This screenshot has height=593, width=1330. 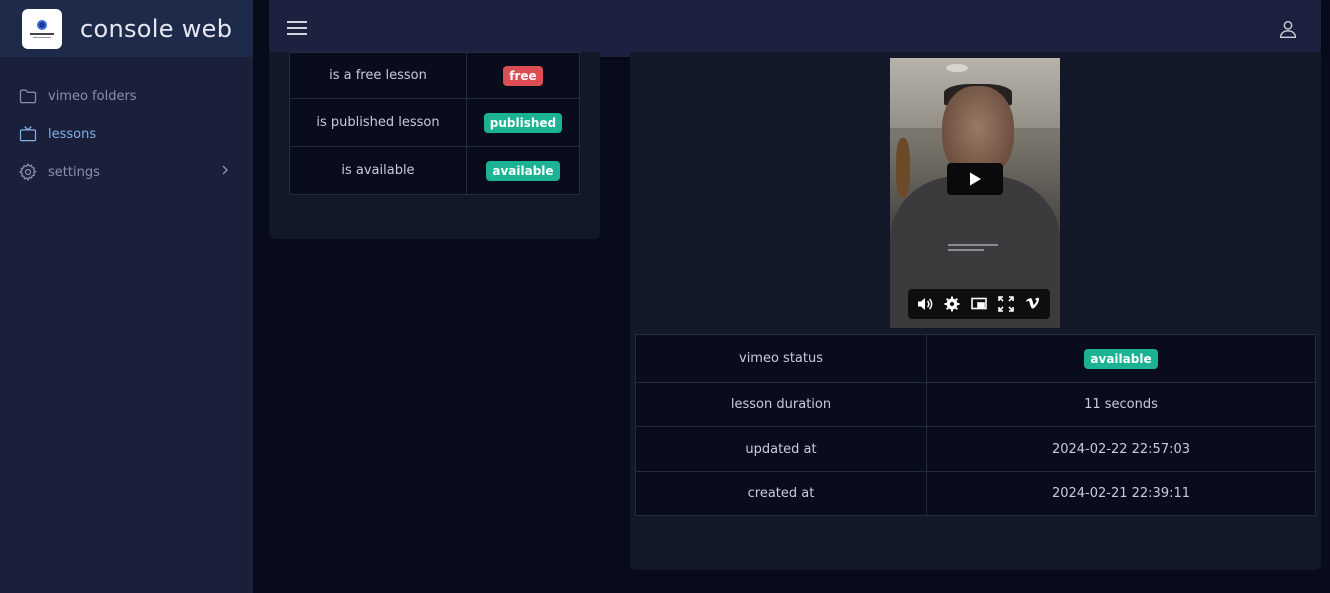 What do you see at coordinates (523, 170) in the screenshot?
I see `available-badge: available` at bounding box center [523, 170].